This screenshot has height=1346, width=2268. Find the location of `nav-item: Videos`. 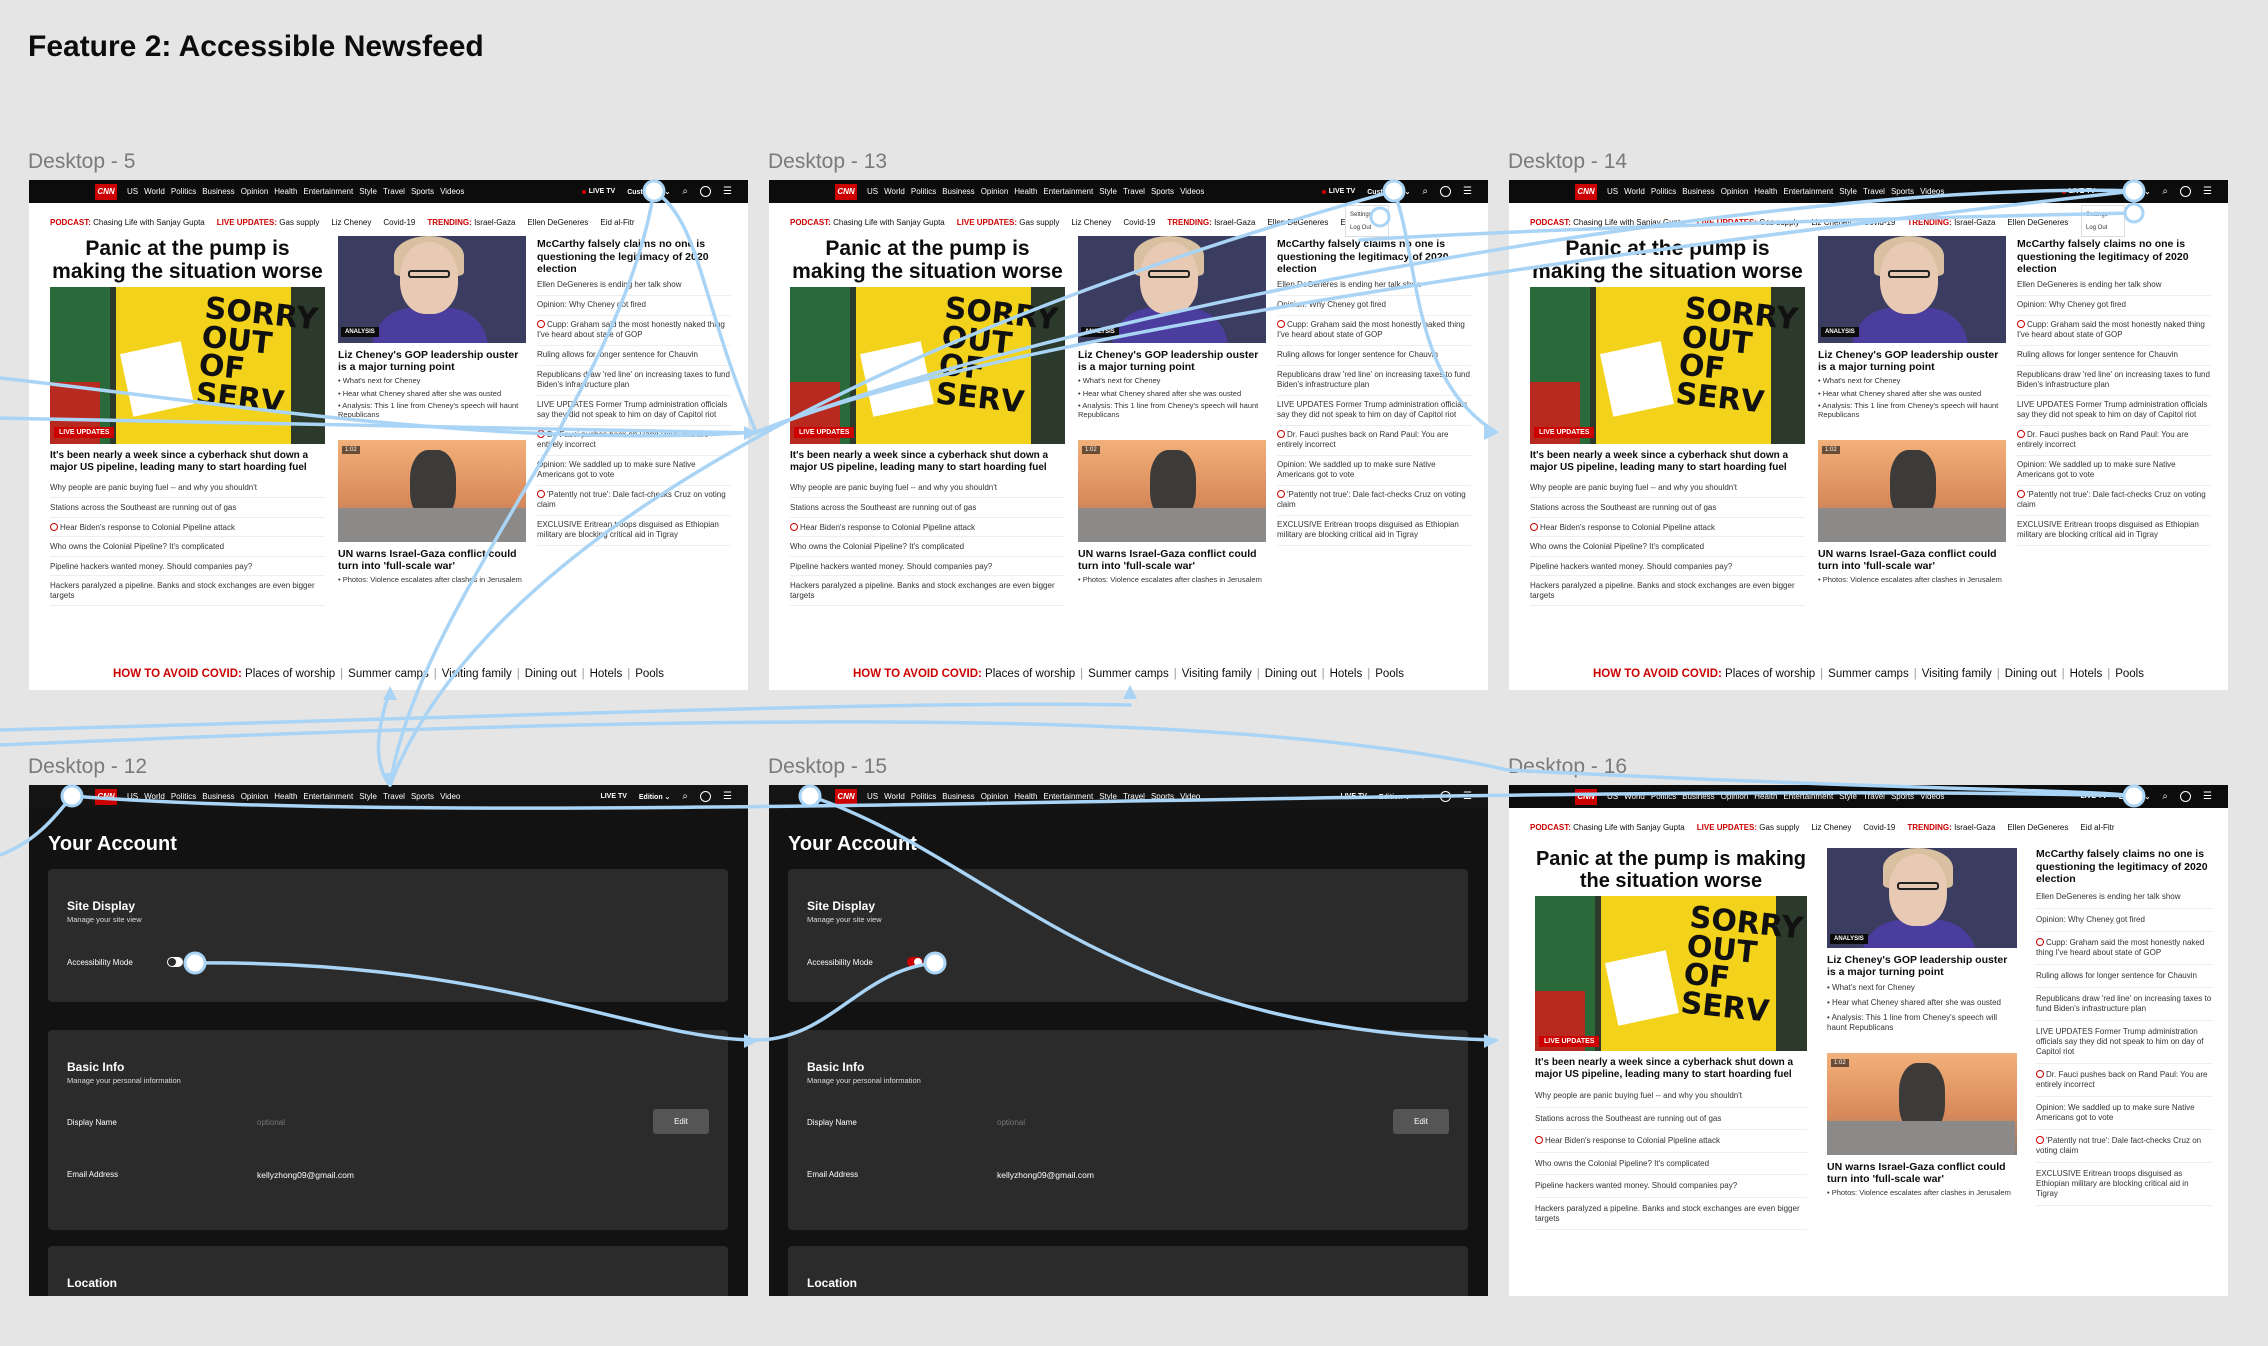

nav-item: Videos is located at coordinates (1192, 191).